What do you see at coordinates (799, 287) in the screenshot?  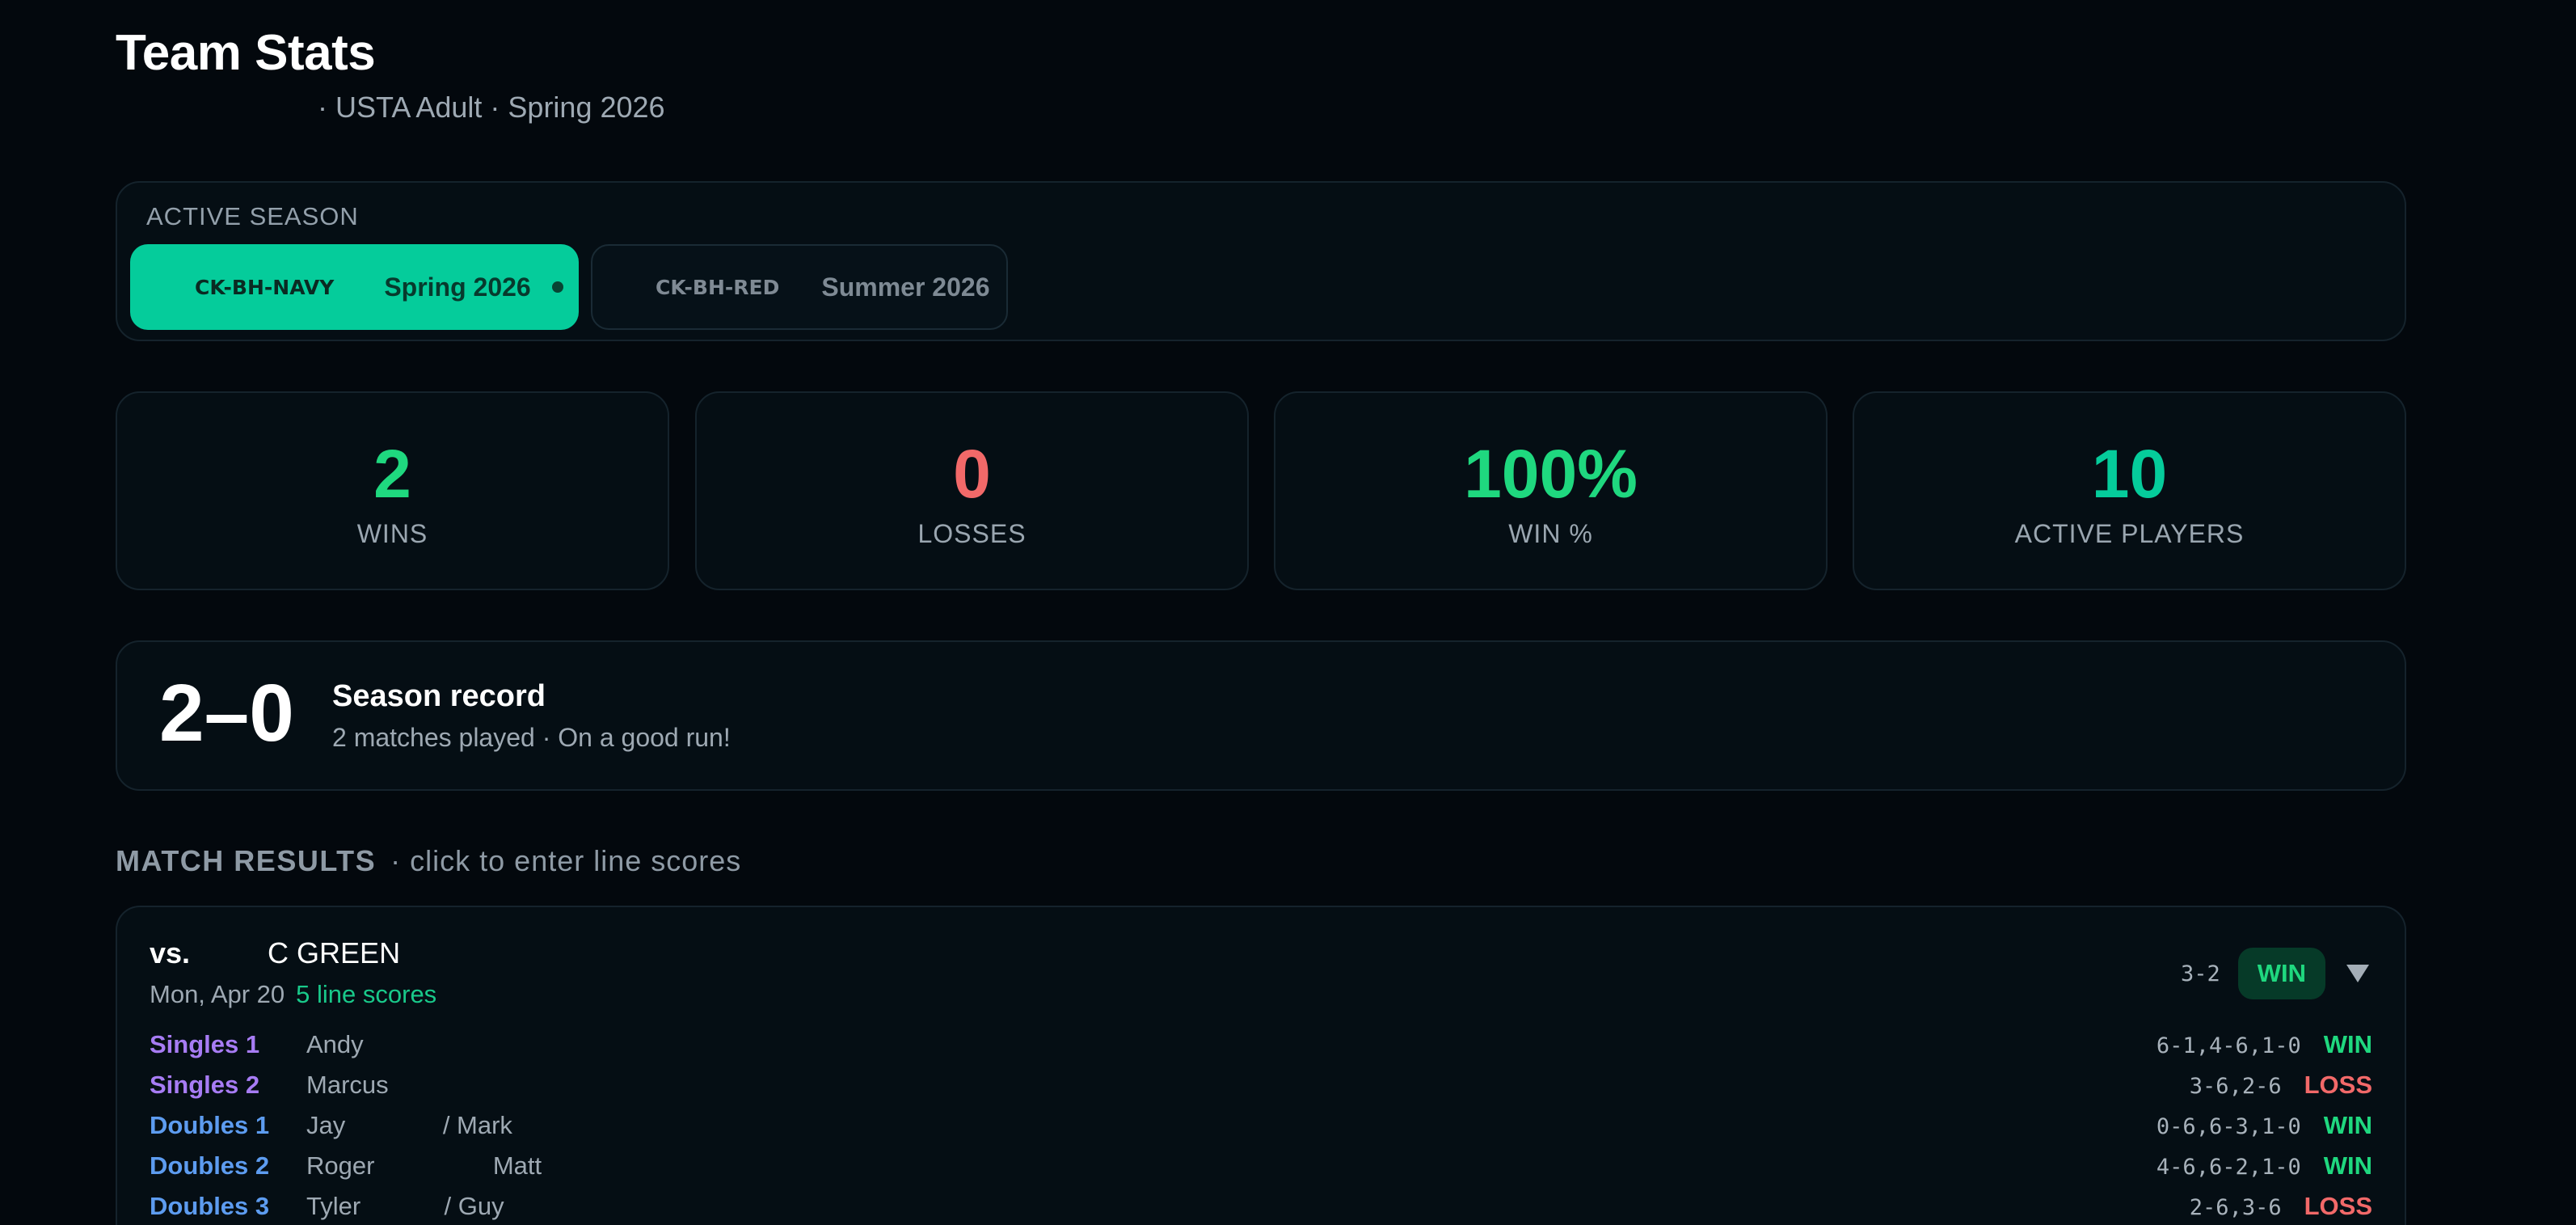 I see `season-option-summer-2026: CK-BH-RED Summer 2026` at bounding box center [799, 287].